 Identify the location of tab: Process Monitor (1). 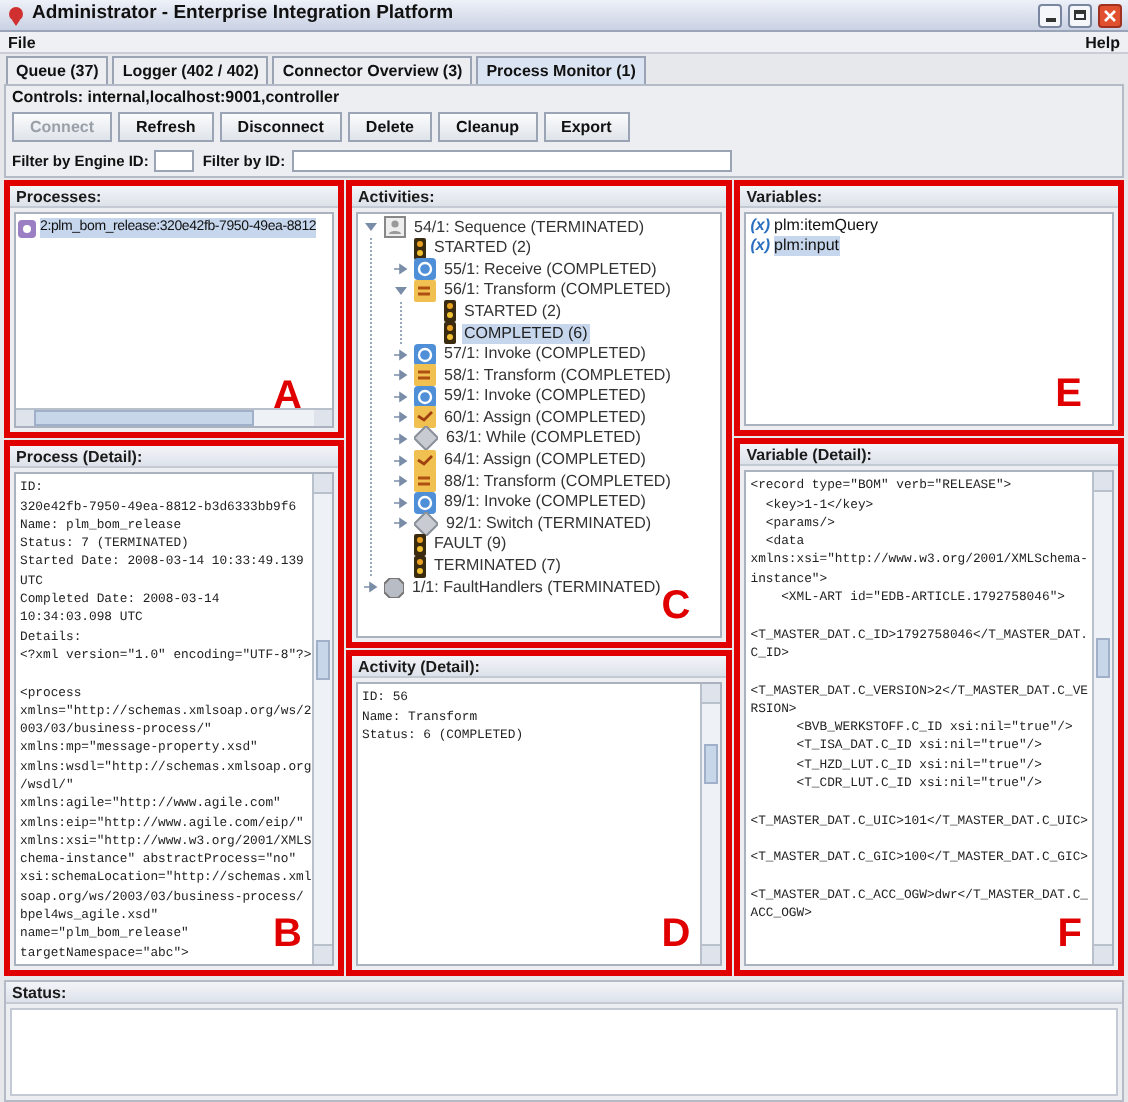
(561, 70).